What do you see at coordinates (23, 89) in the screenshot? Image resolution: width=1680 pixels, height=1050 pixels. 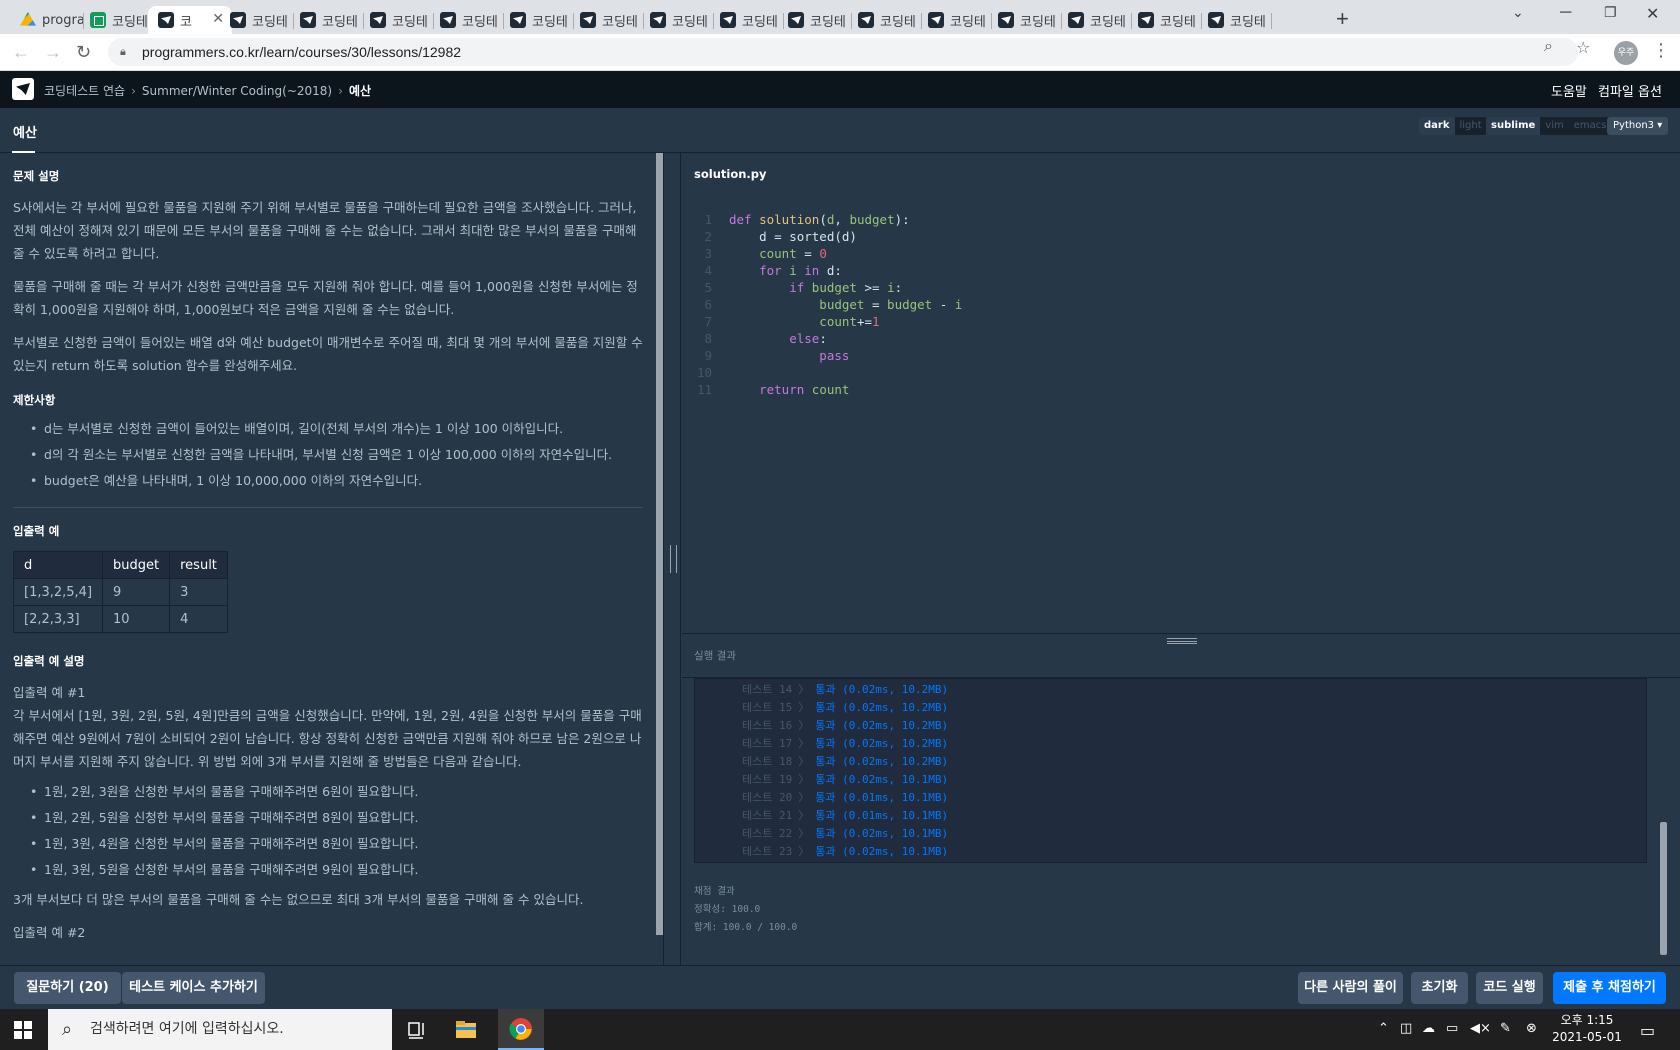 I see `programmers-logo` at bounding box center [23, 89].